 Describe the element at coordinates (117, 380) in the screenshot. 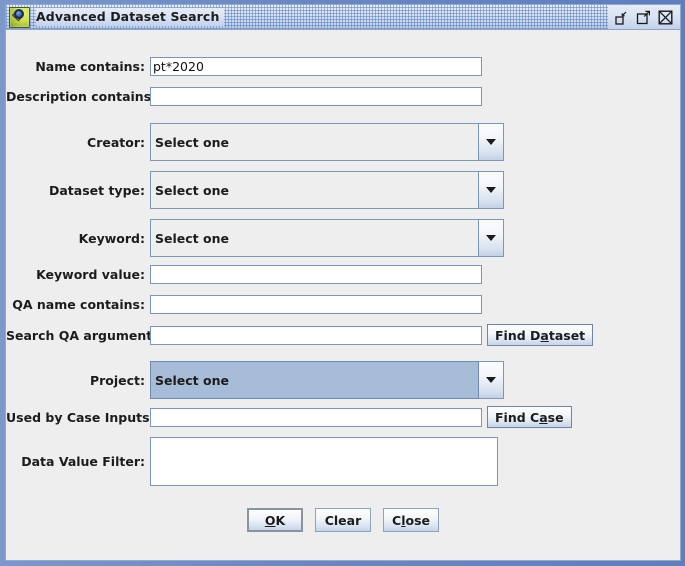

I see `project-label: Project:` at that location.